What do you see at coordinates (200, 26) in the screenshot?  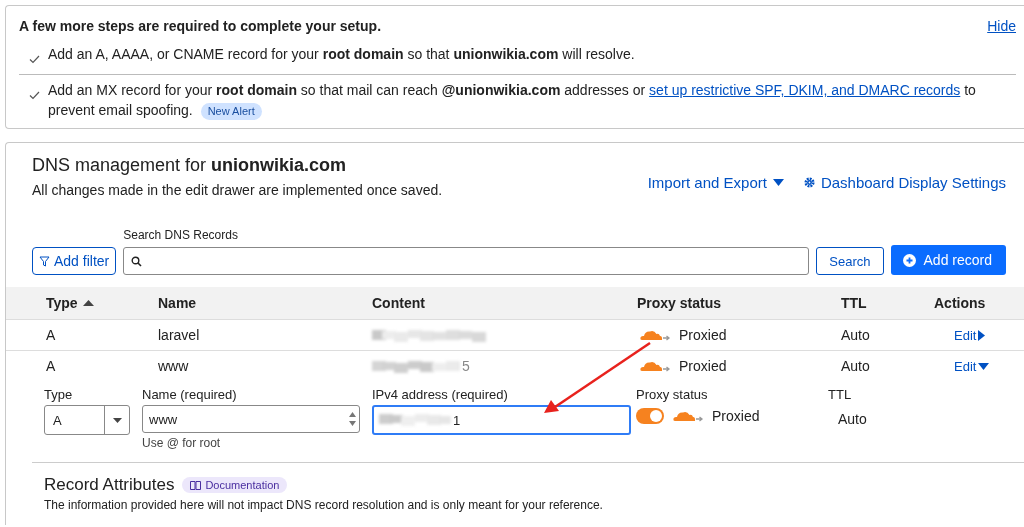 I see `banner-title: A few more steps are required to complete your setup.` at bounding box center [200, 26].